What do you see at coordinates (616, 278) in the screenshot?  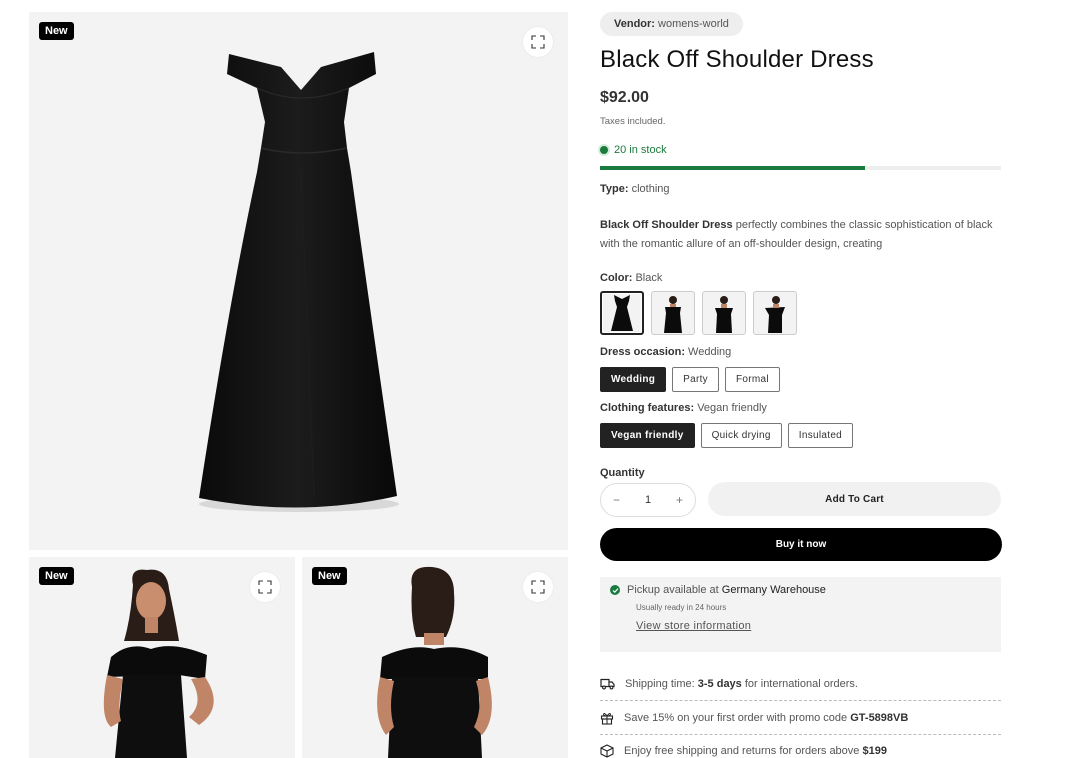 I see `color-label: Color:` at bounding box center [616, 278].